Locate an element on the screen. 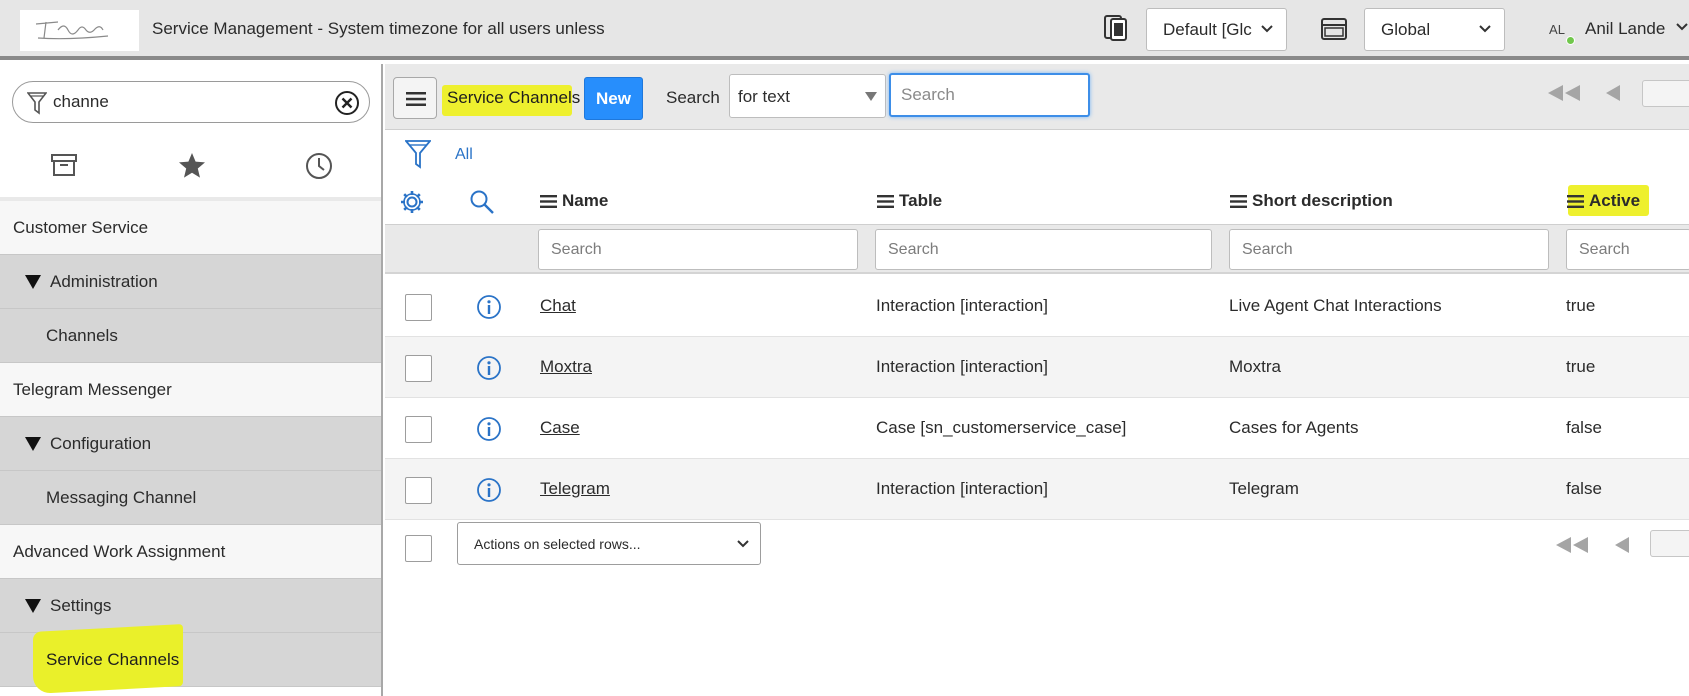 The width and height of the screenshot is (1689, 696). column-header-label: Active is located at coordinates (1615, 200).